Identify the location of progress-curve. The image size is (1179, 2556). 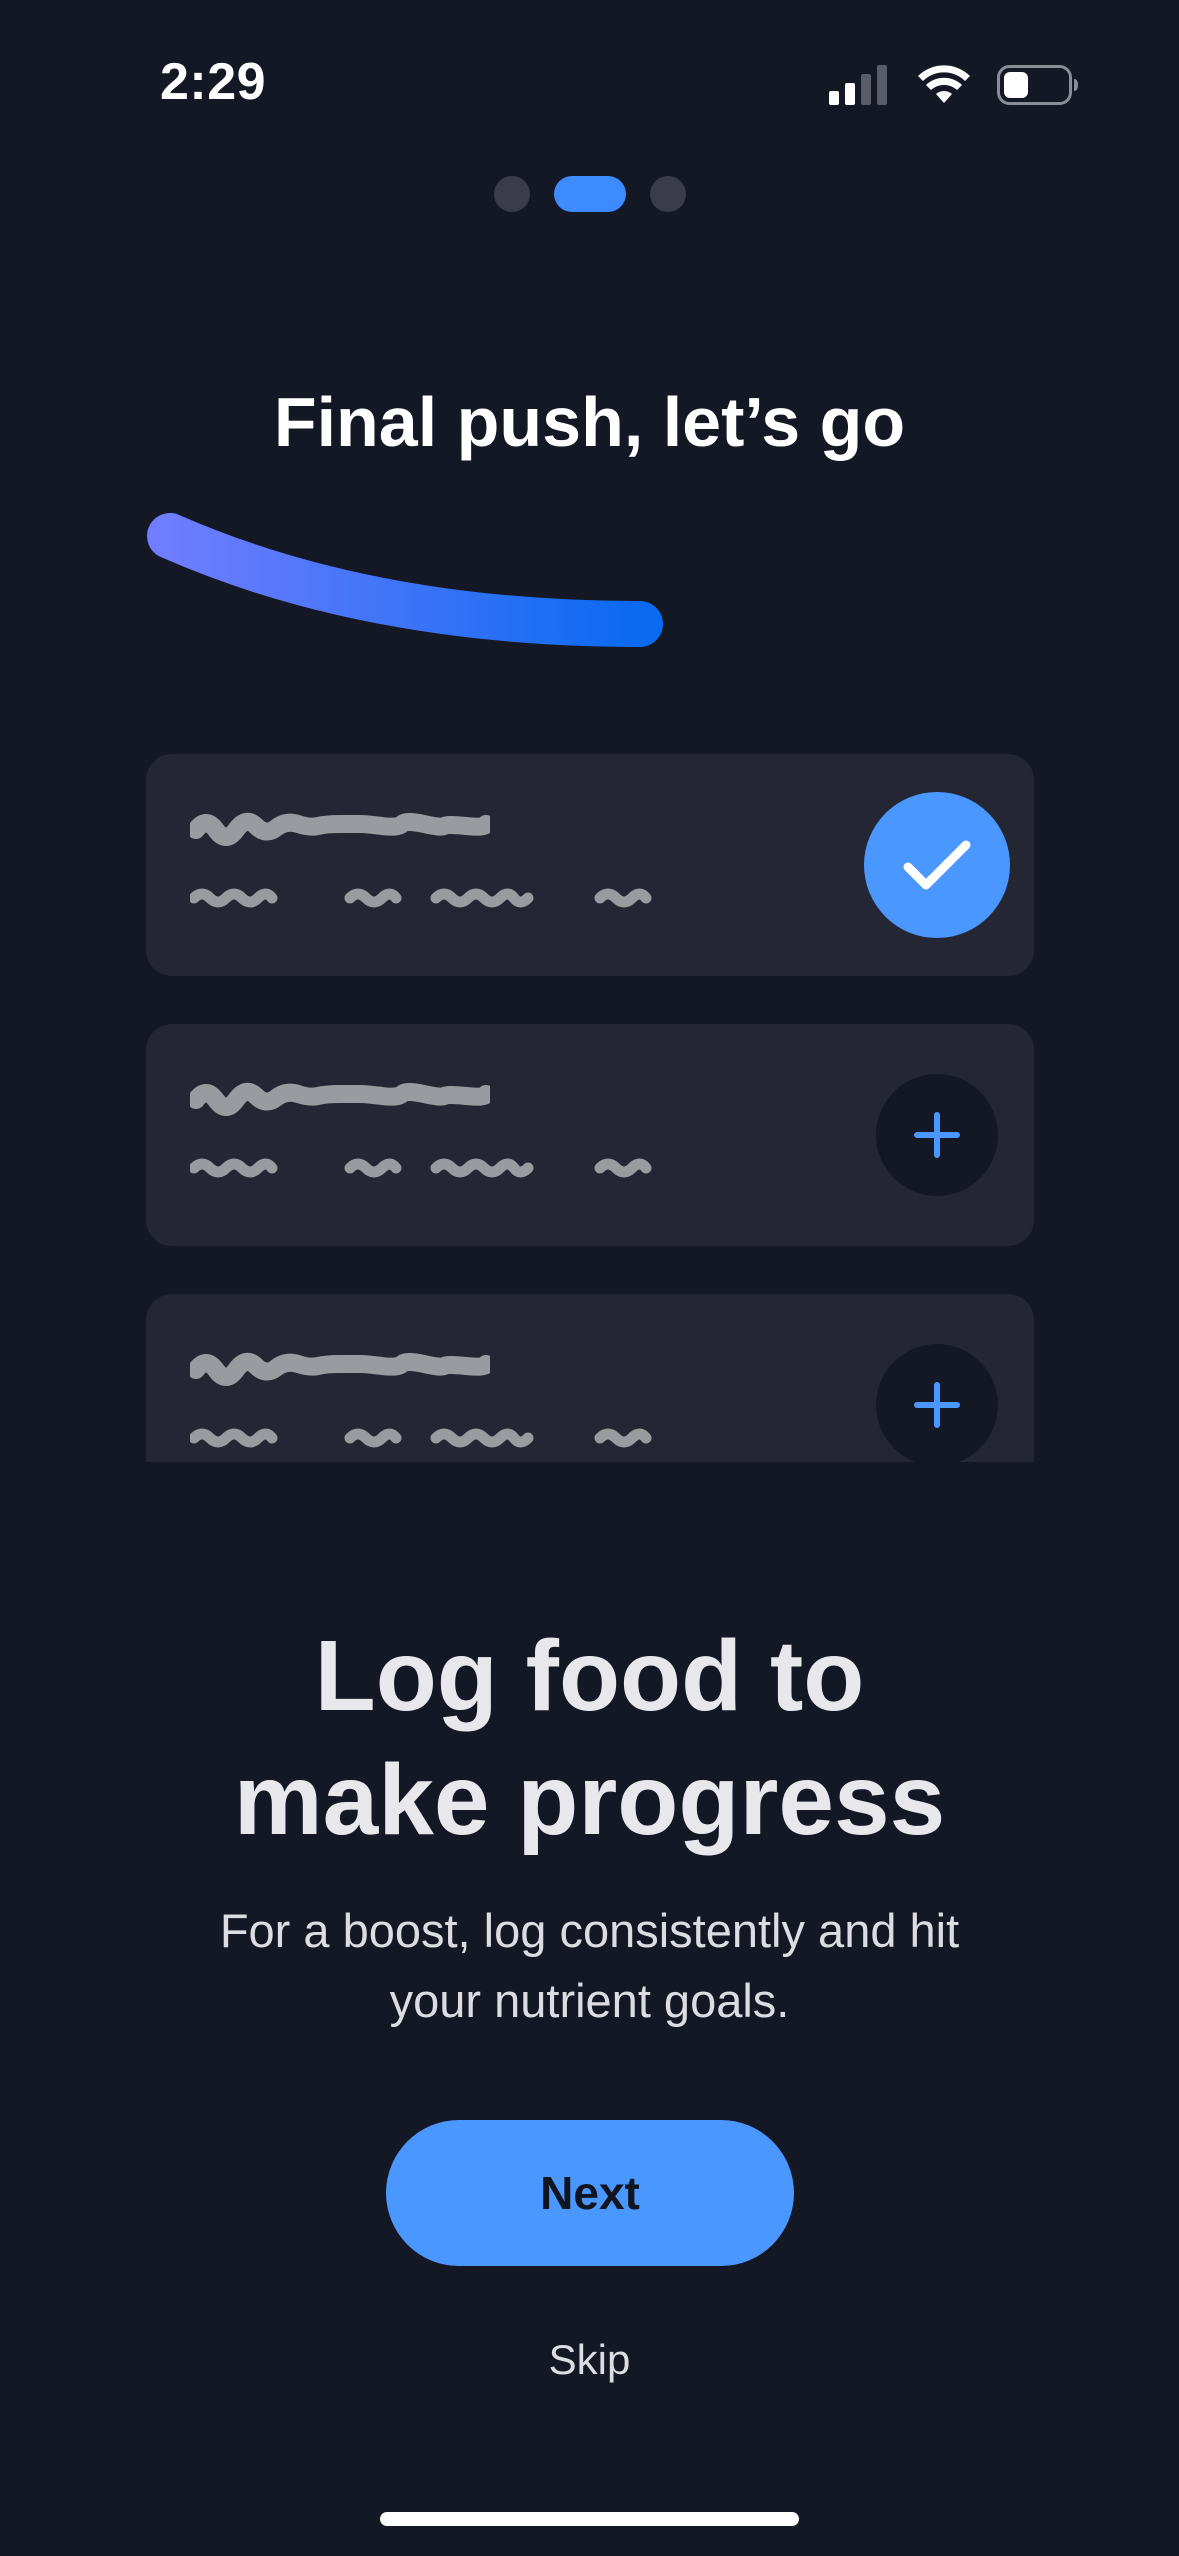
(405, 580).